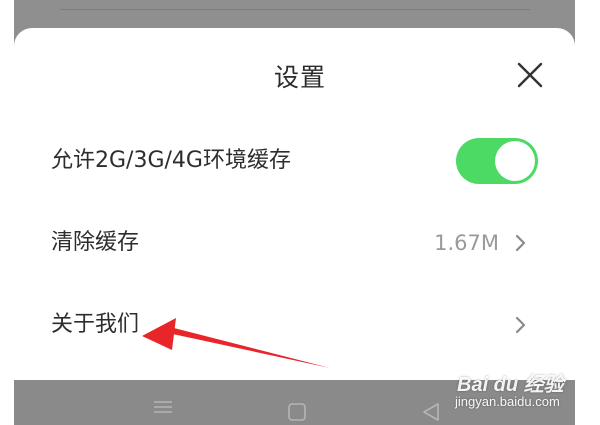  What do you see at coordinates (171, 160) in the screenshot?
I see `mobile-cache-label: 允许2G/3G/4G环境缓存` at bounding box center [171, 160].